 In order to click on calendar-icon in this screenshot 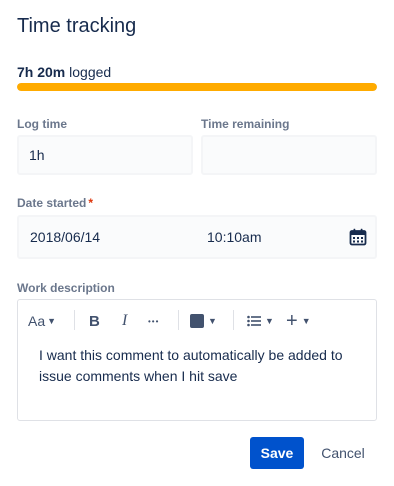, I will do `click(358, 237)`.